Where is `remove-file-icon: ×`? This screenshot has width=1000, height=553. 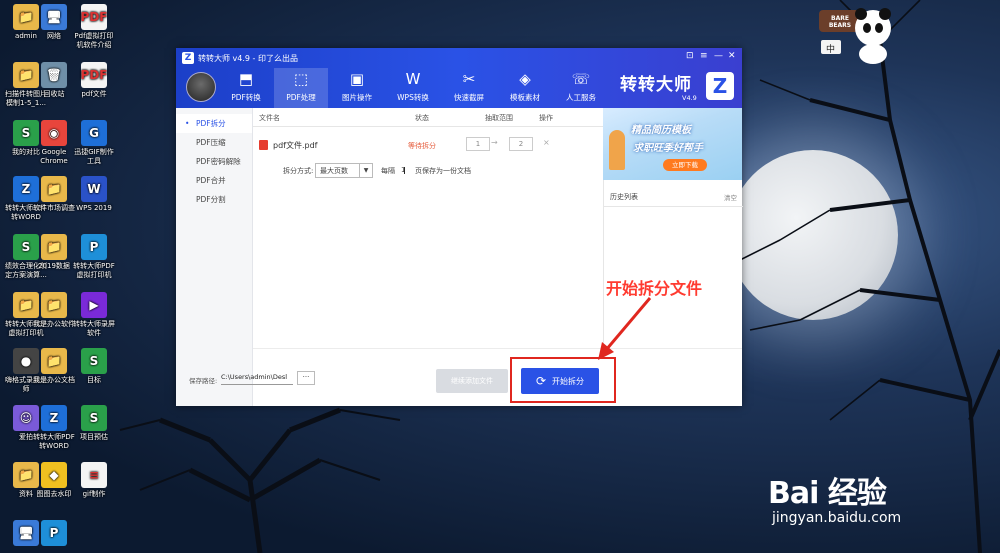 remove-file-icon: × is located at coordinates (546, 142).